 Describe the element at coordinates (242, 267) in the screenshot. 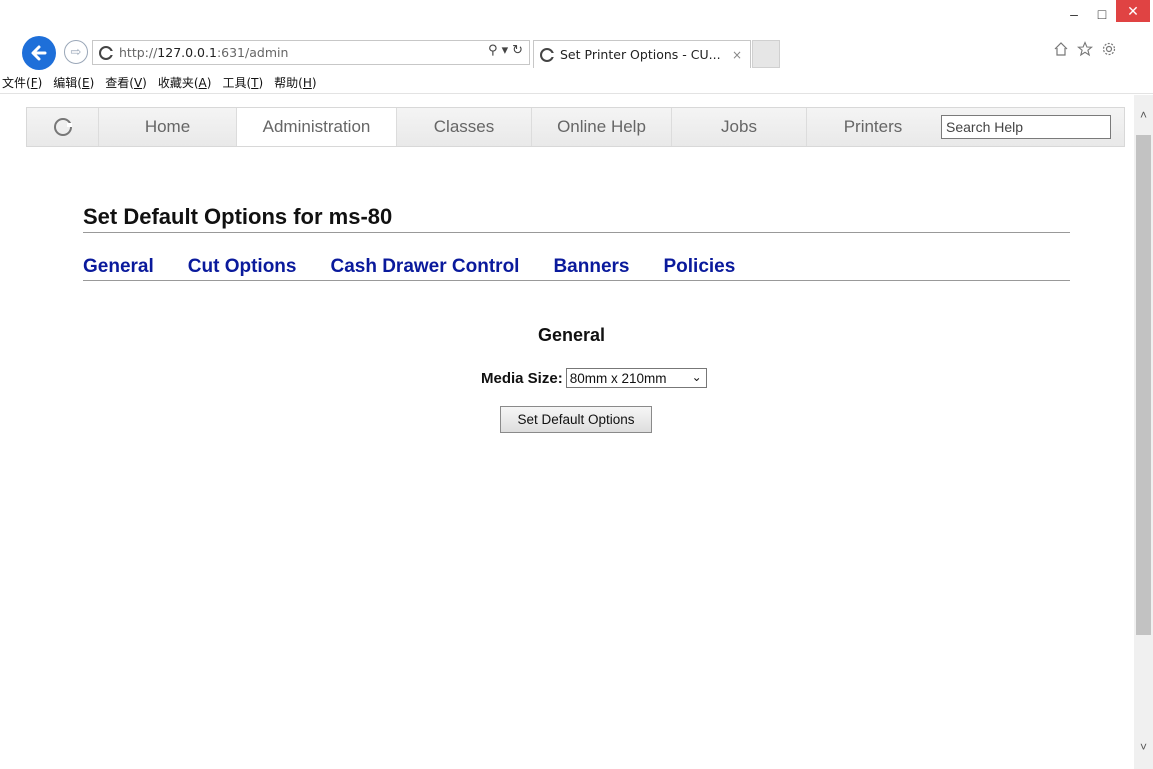

I see `link-cut-options: Cut Options` at that location.